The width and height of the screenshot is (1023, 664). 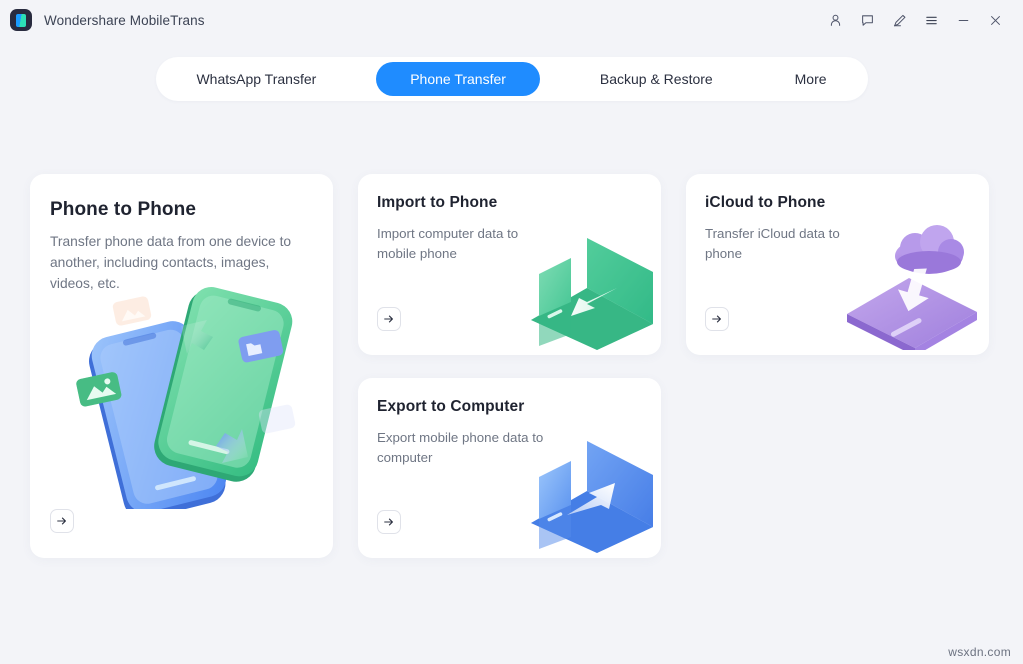 What do you see at coordinates (811, 79) in the screenshot?
I see `tab-more: More` at bounding box center [811, 79].